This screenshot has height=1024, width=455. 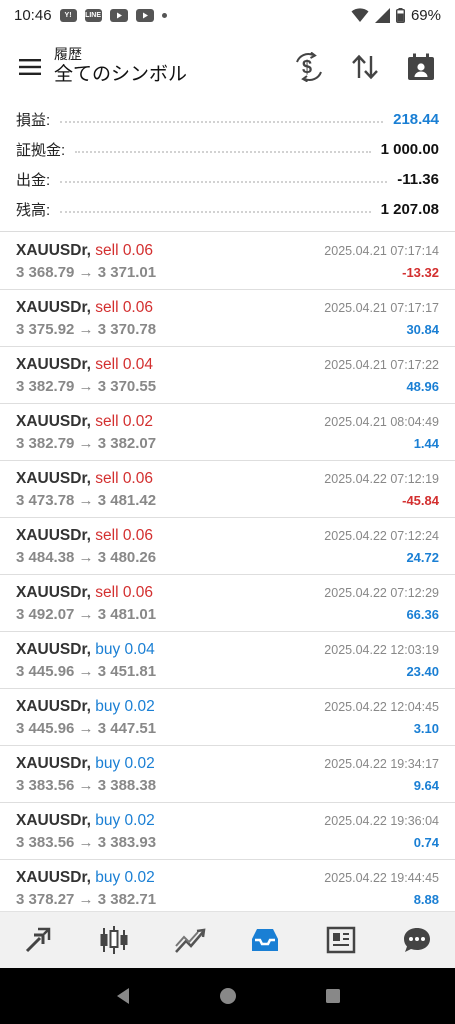 I want to click on deal-profit: -45.84, so click(x=420, y=500).